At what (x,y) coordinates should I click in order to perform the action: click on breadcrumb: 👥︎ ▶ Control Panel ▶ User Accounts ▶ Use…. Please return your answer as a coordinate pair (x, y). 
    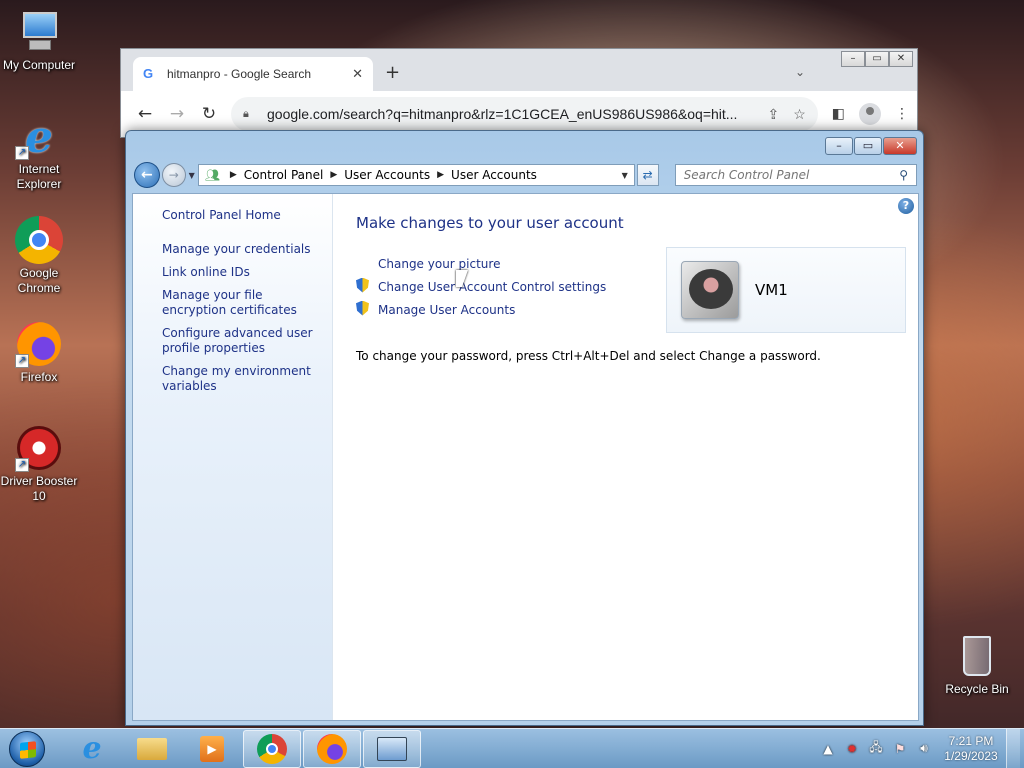
    Looking at the image, I should click on (416, 175).